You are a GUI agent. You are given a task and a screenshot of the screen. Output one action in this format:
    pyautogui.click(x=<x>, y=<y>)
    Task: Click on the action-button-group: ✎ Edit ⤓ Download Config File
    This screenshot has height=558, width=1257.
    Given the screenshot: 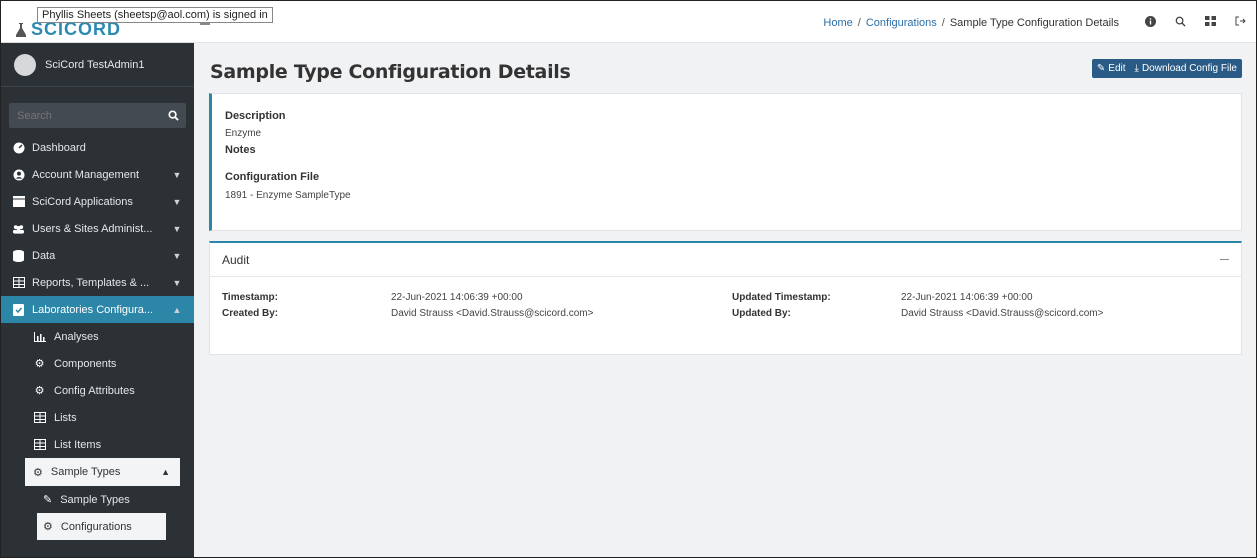 What is the action you would take?
    pyautogui.click(x=1166, y=68)
    